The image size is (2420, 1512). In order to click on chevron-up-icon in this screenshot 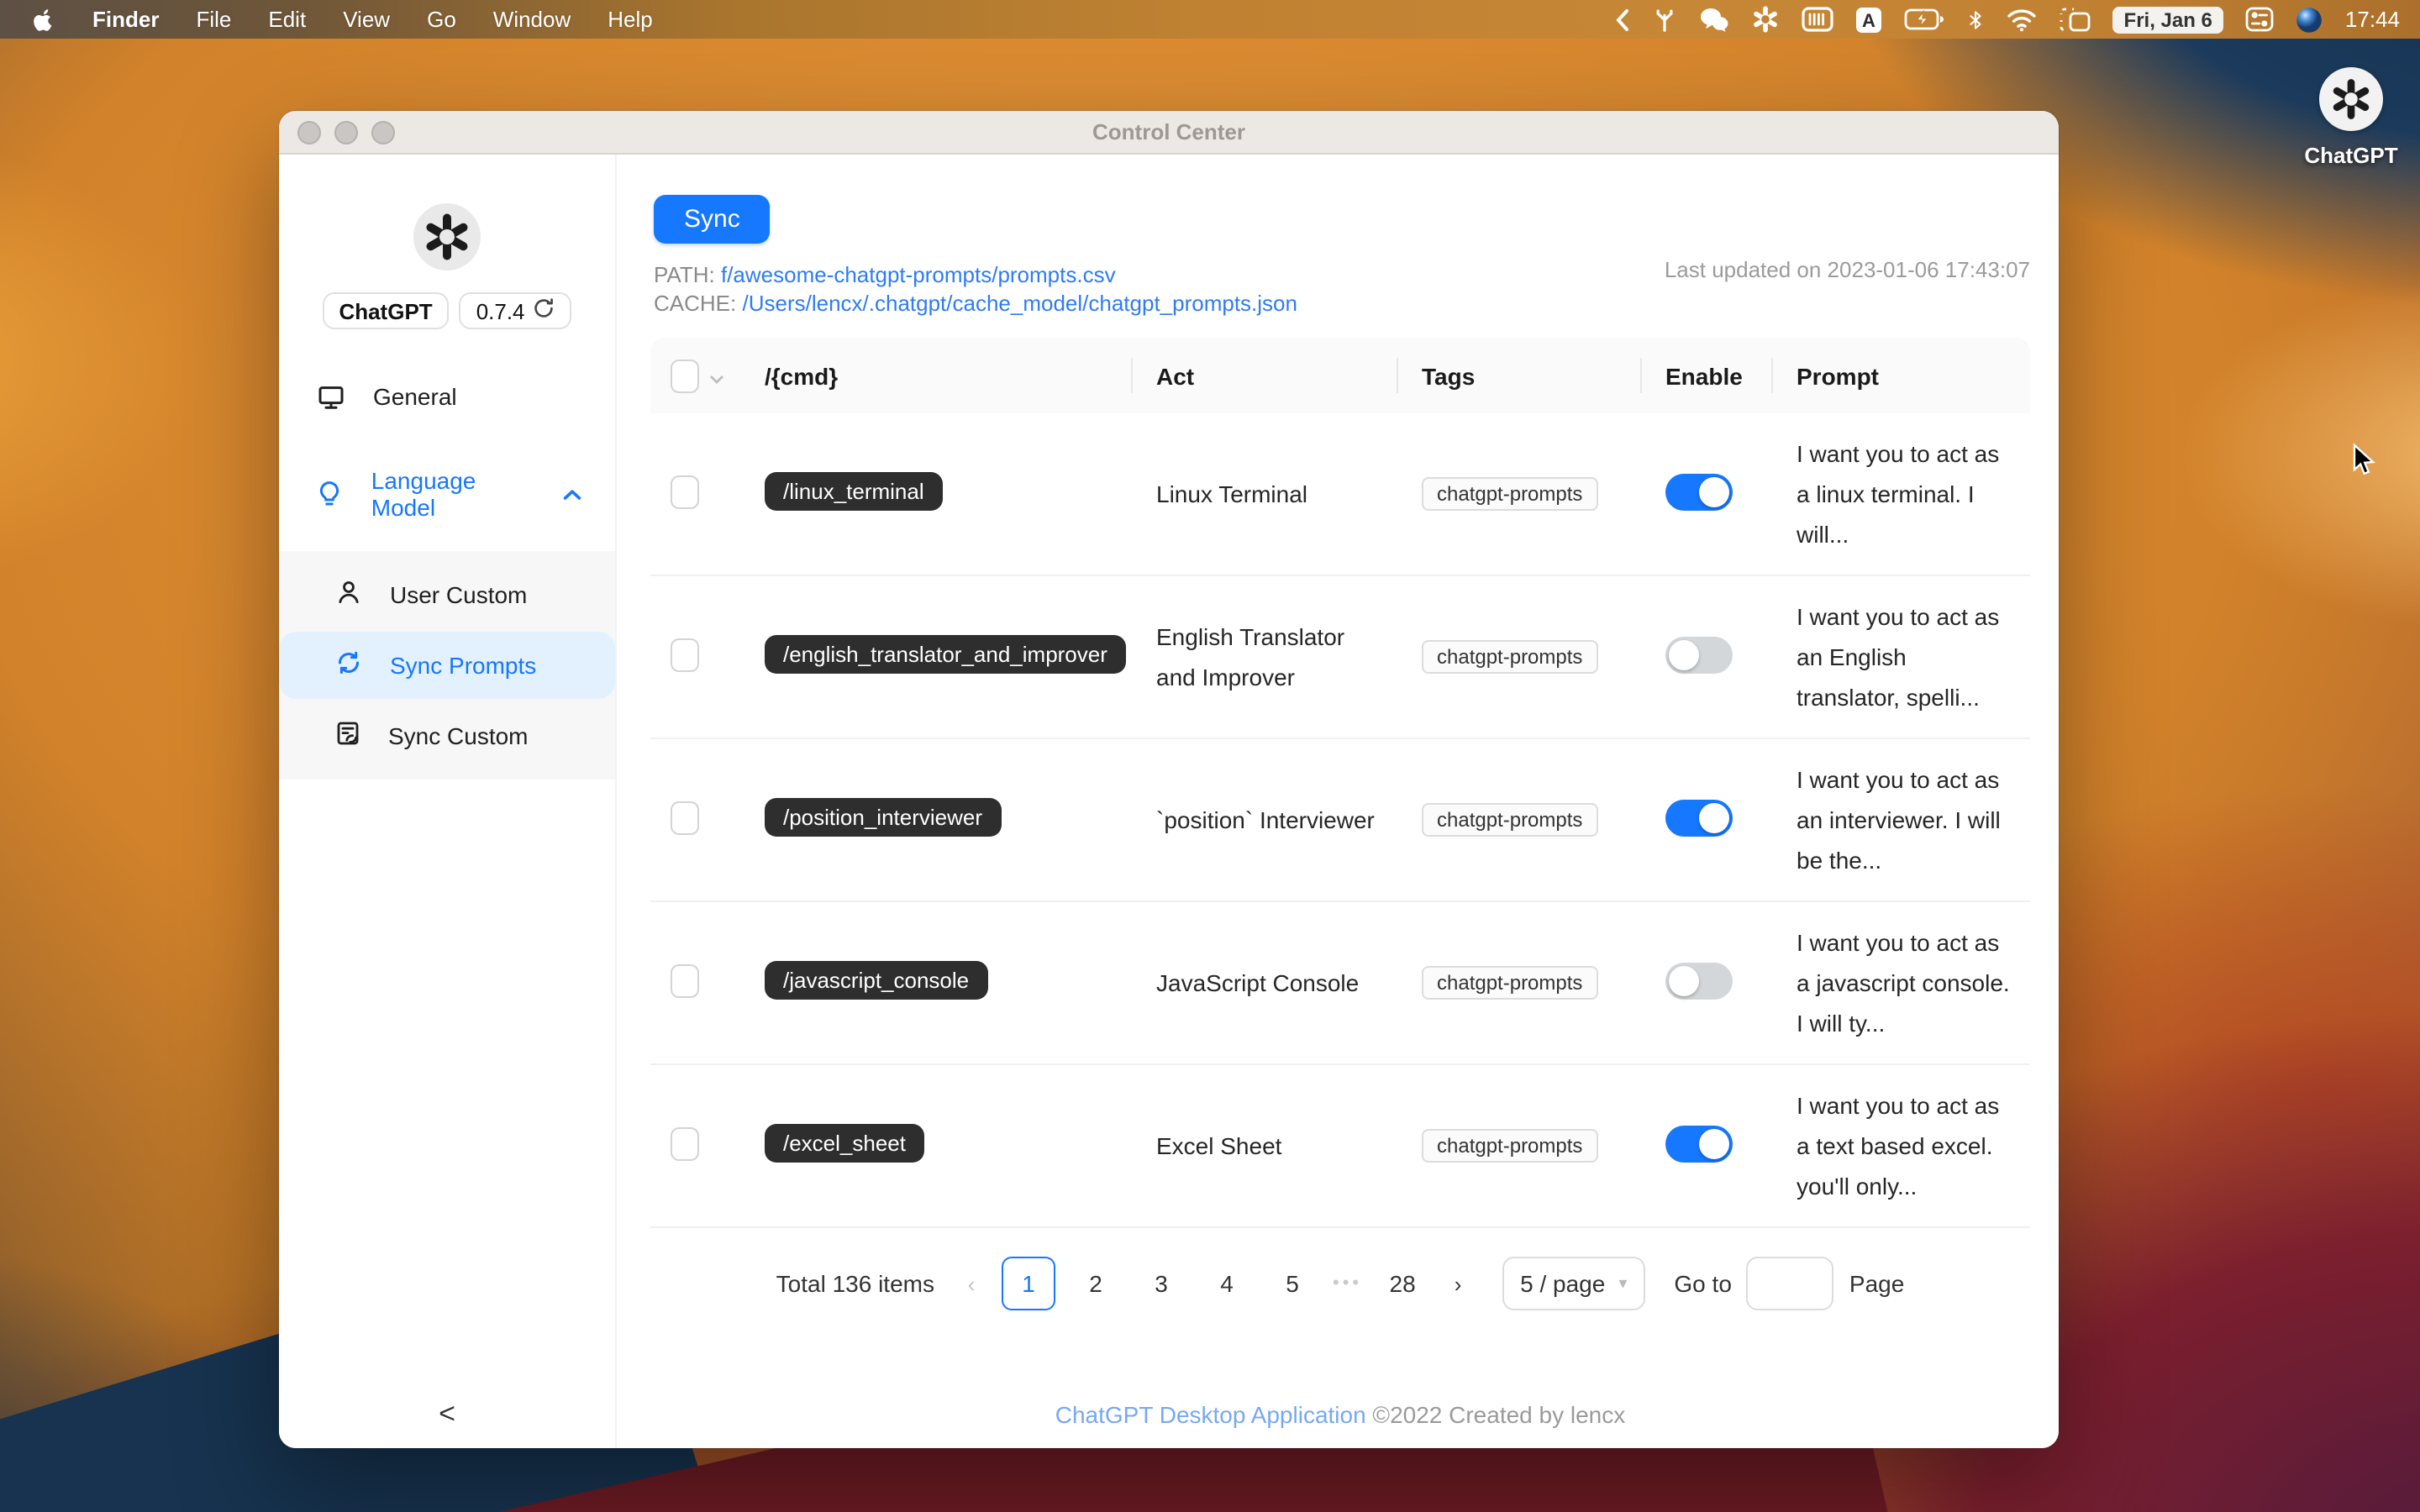, I will do `click(572, 494)`.